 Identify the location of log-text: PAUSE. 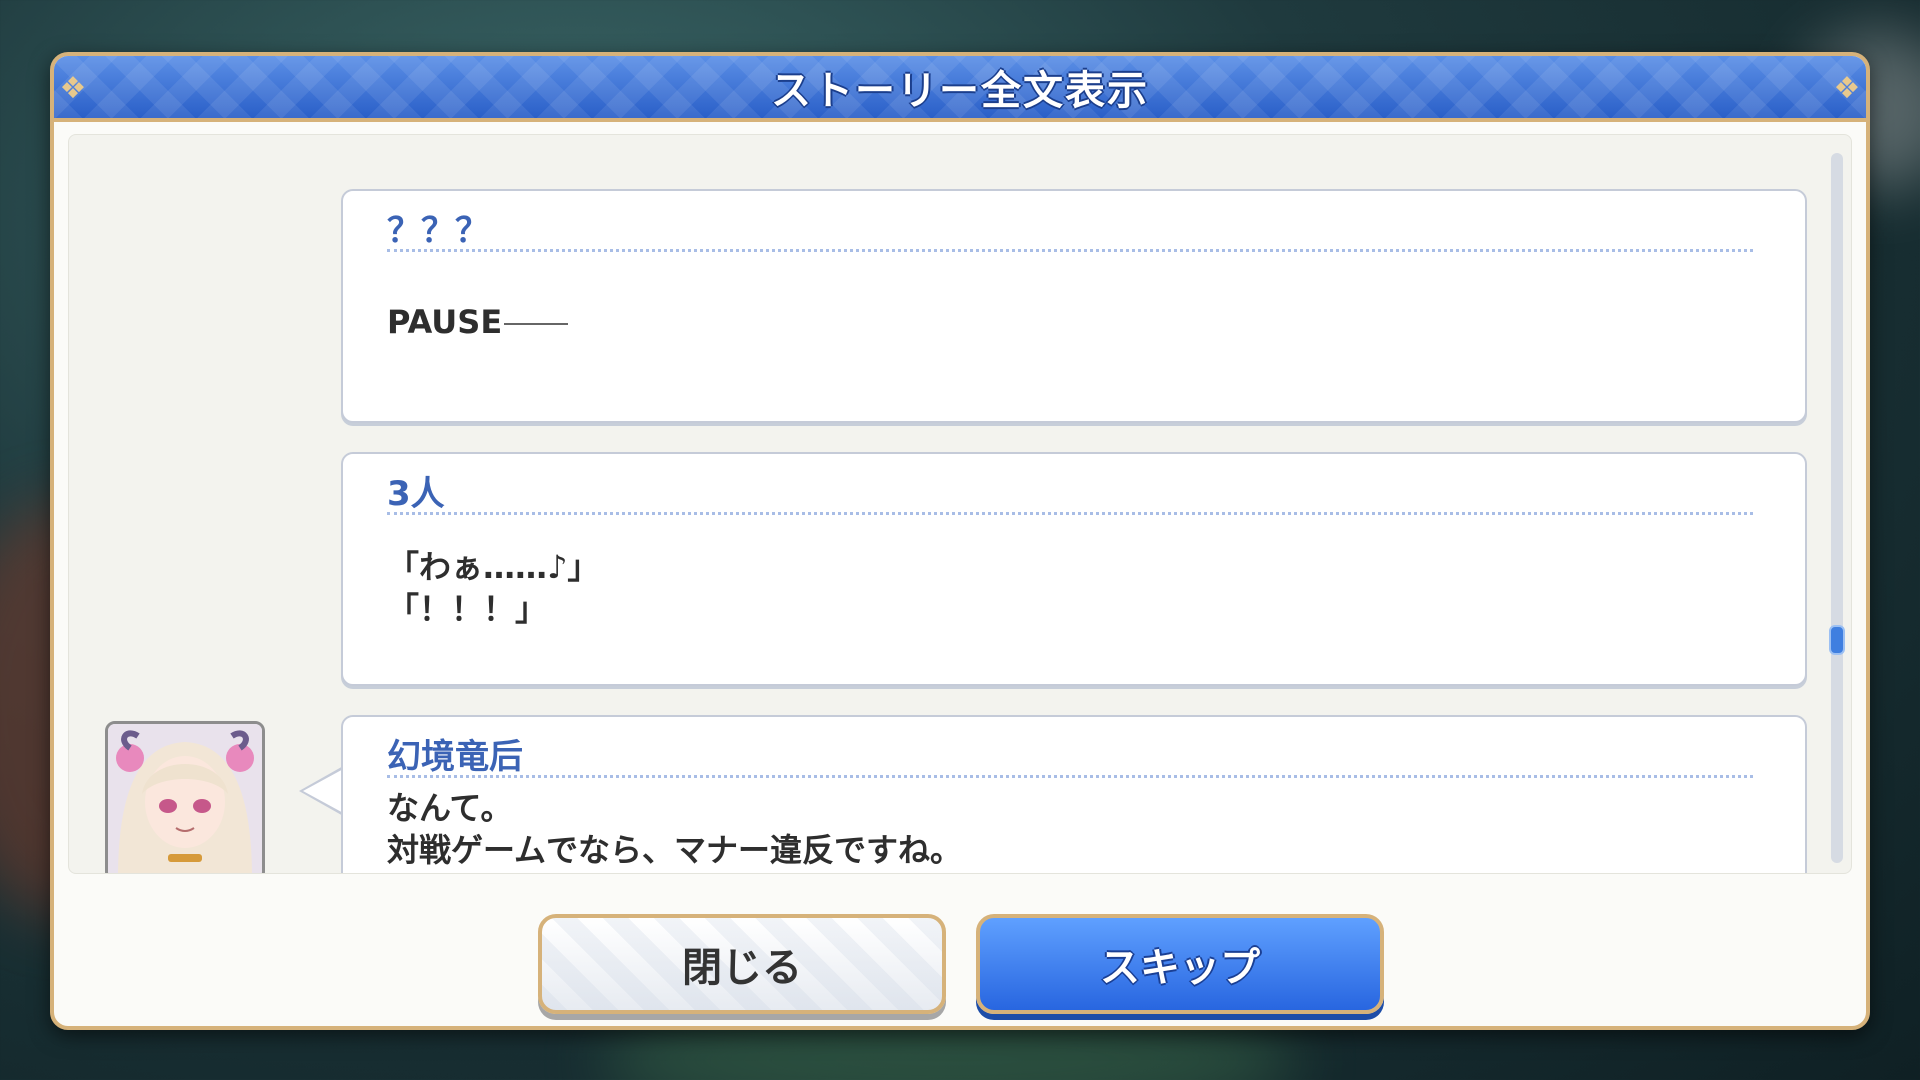
(1070, 322).